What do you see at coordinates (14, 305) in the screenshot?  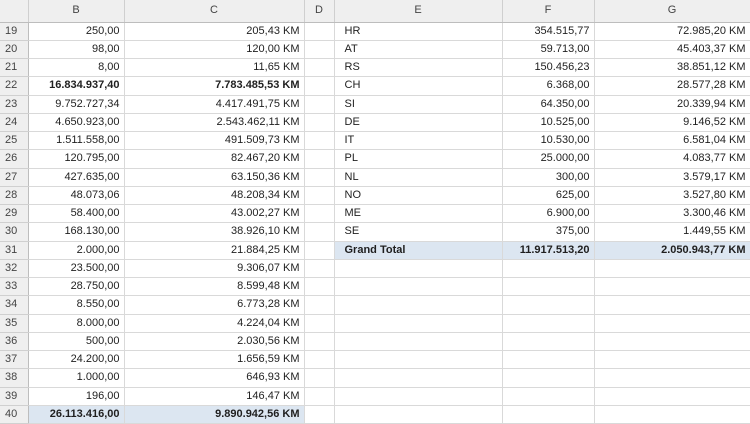 I see `row-header: 34` at bounding box center [14, 305].